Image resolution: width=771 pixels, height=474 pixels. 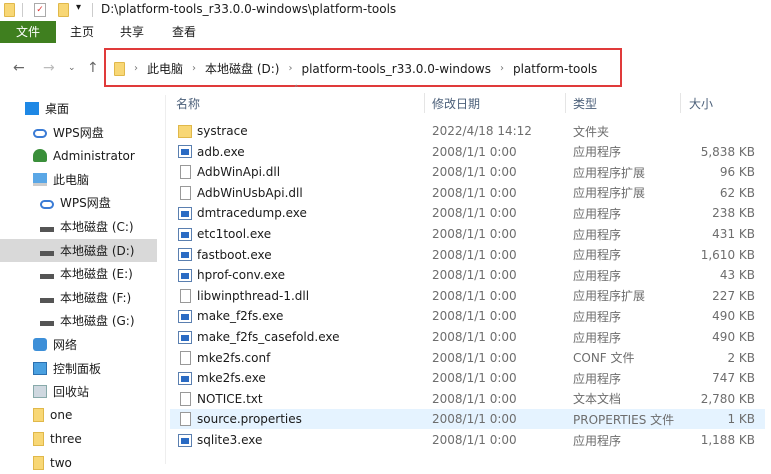 What do you see at coordinates (467, 358) in the screenshot?
I see `file-row: mke2fs.conf 2008/1/1 0:00 CONF 文件 2 KB` at bounding box center [467, 358].